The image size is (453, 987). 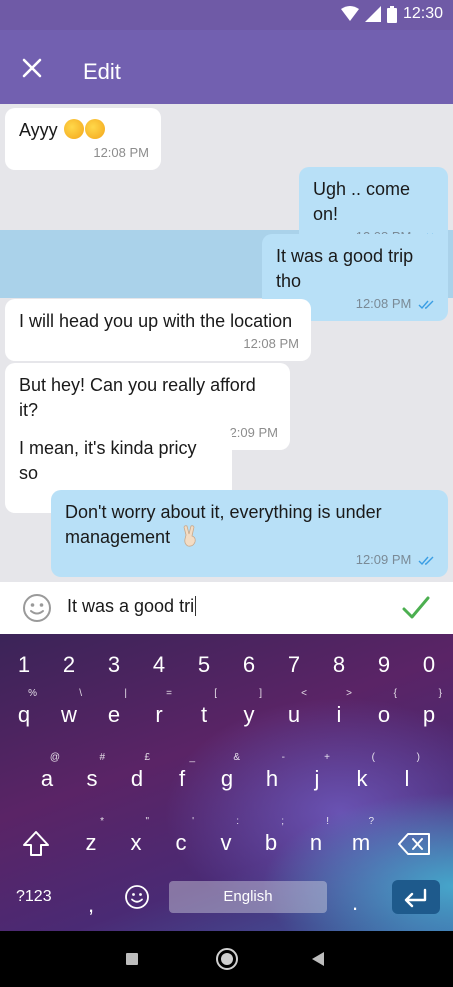 What do you see at coordinates (227, 959) in the screenshot?
I see `home-circle-icon` at bounding box center [227, 959].